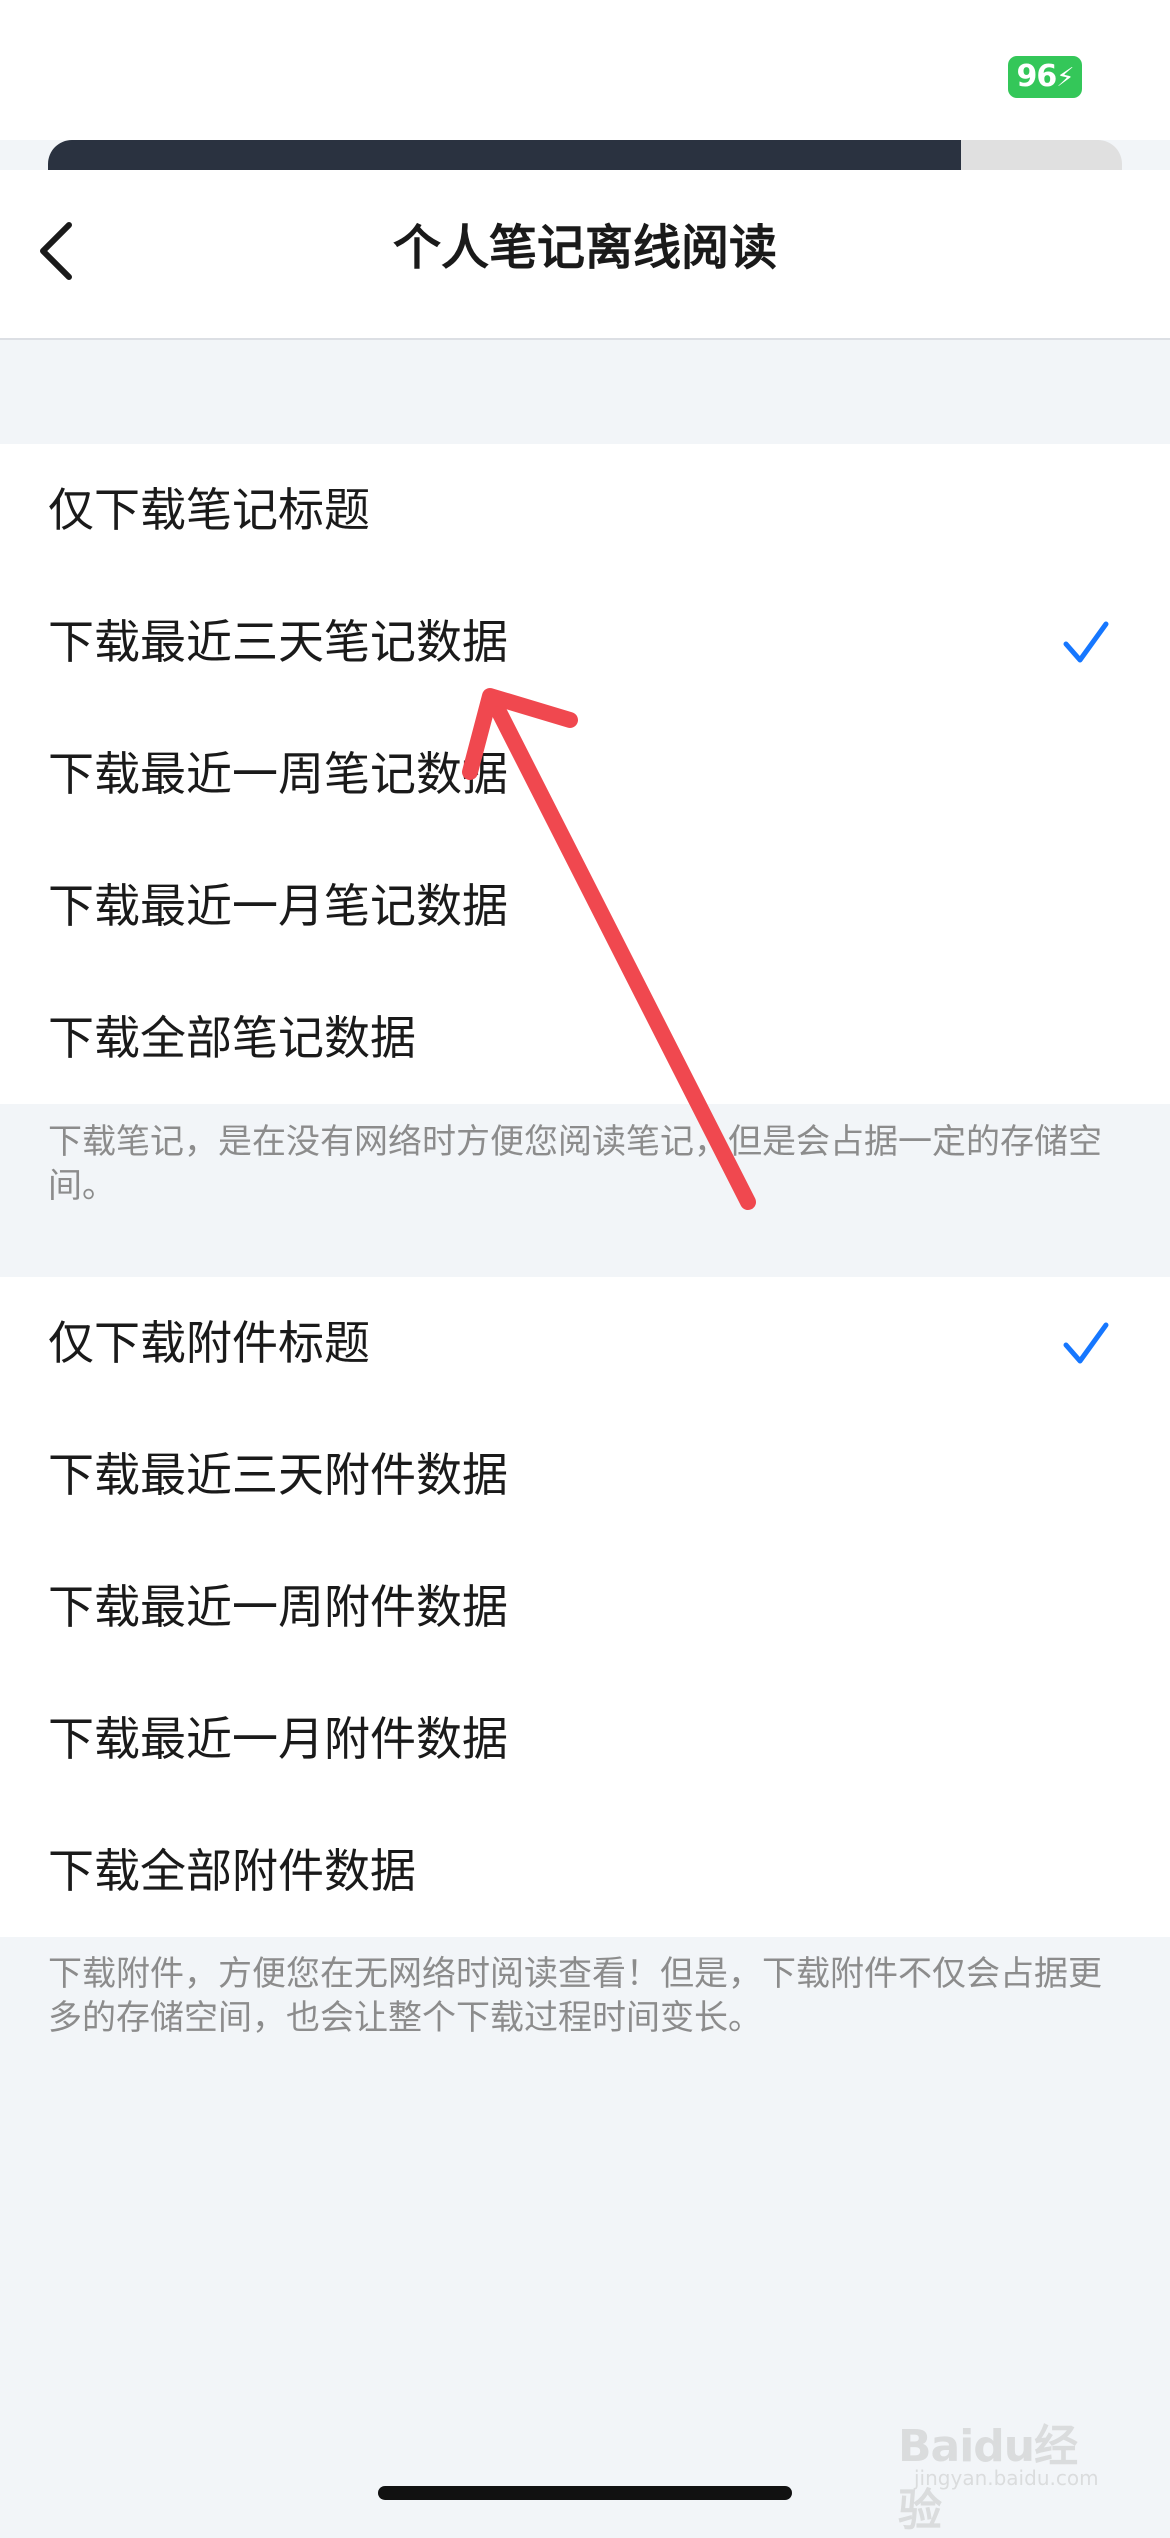 Image resolution: width=1170 pixels, height=2538 pixels. What do you see at coordinates (1065, 78) in the screenshot?
I see `charging-bolt-icon: ⚡` at bounding box center [1065, 78].